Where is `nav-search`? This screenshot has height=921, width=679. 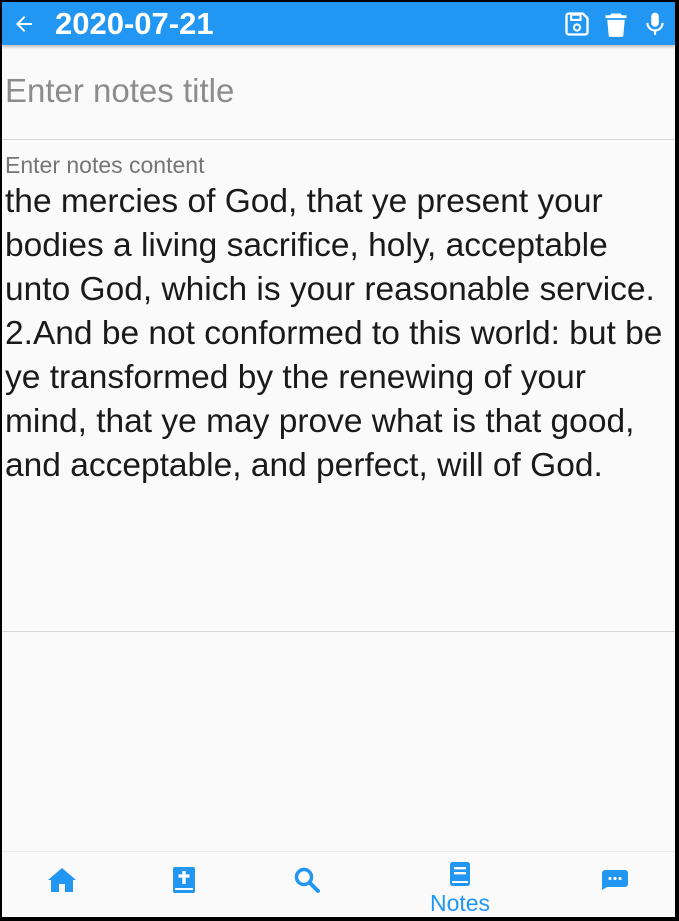
nav-search is located at coordinates (307, 884).